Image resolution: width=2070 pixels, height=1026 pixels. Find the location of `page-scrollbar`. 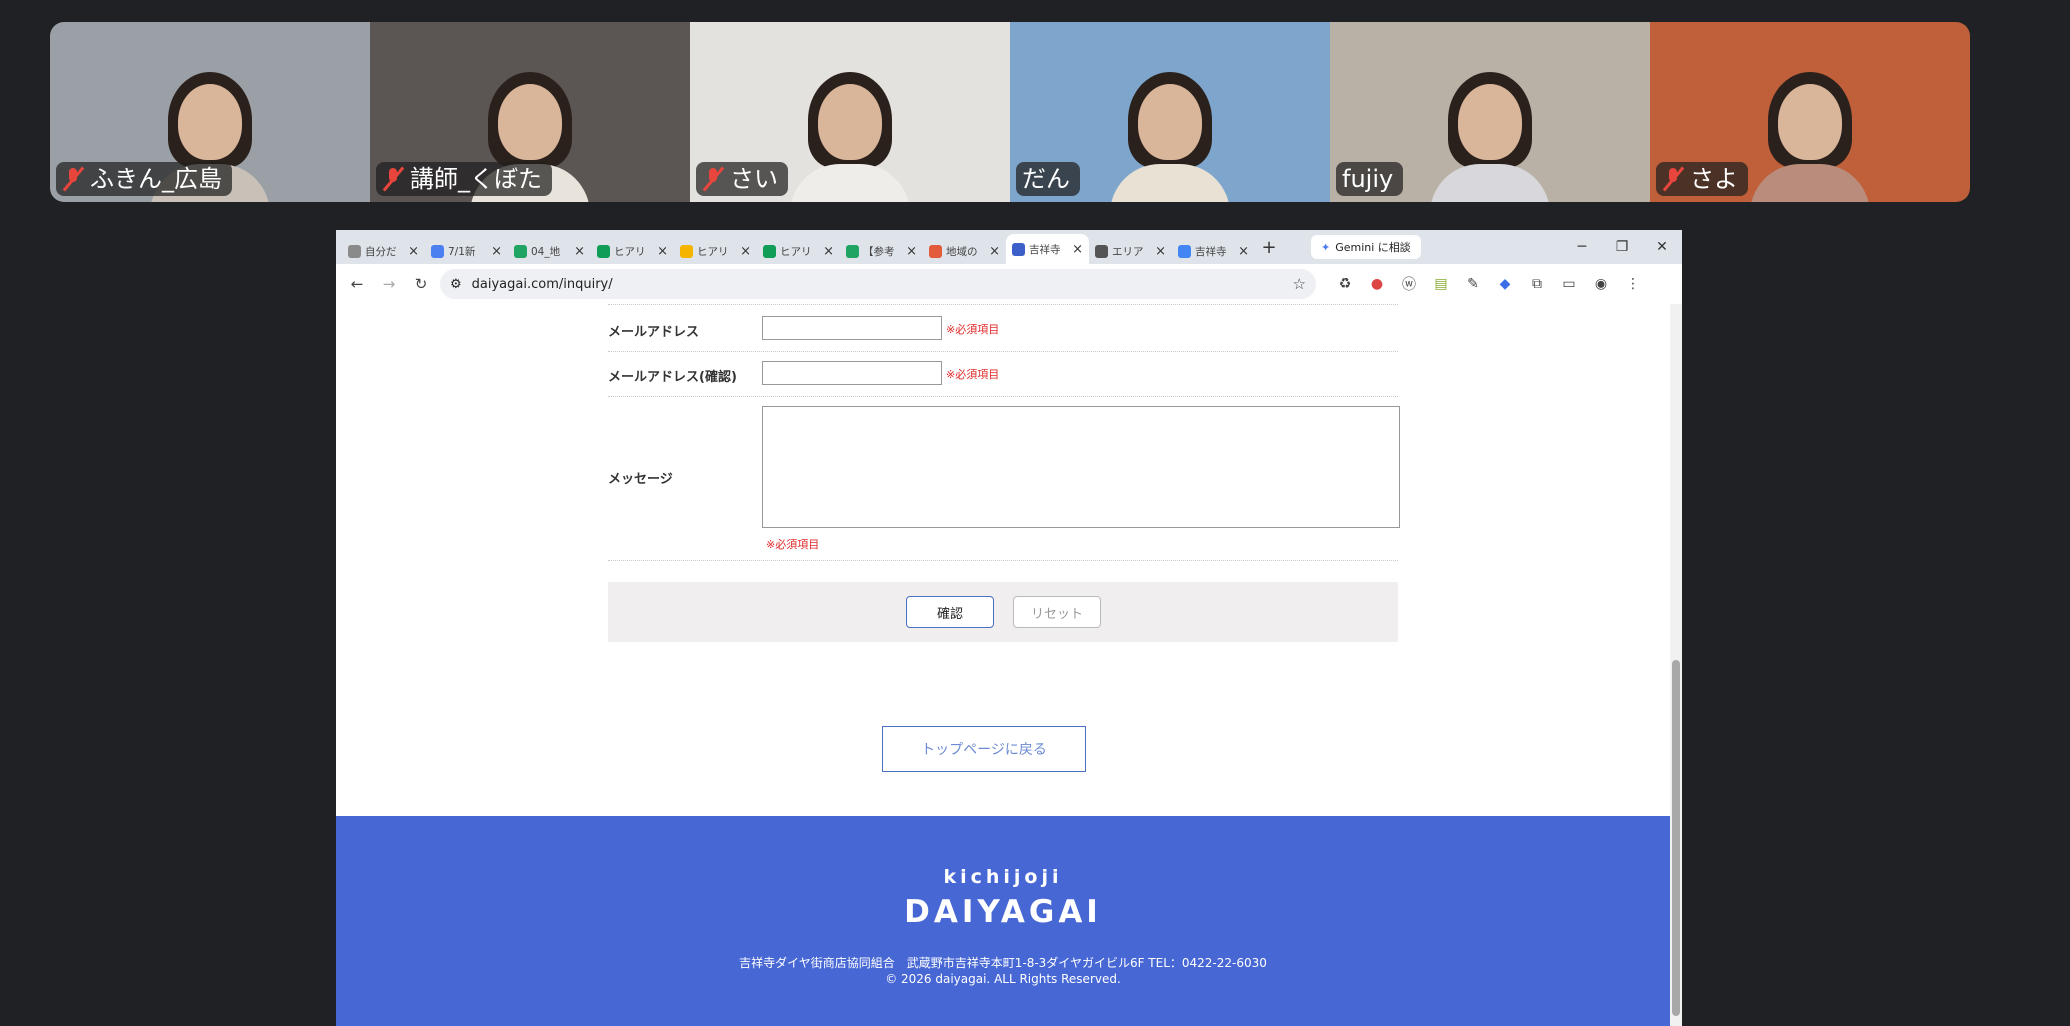

page-scrollbar is located at coordinates (1676, 665).